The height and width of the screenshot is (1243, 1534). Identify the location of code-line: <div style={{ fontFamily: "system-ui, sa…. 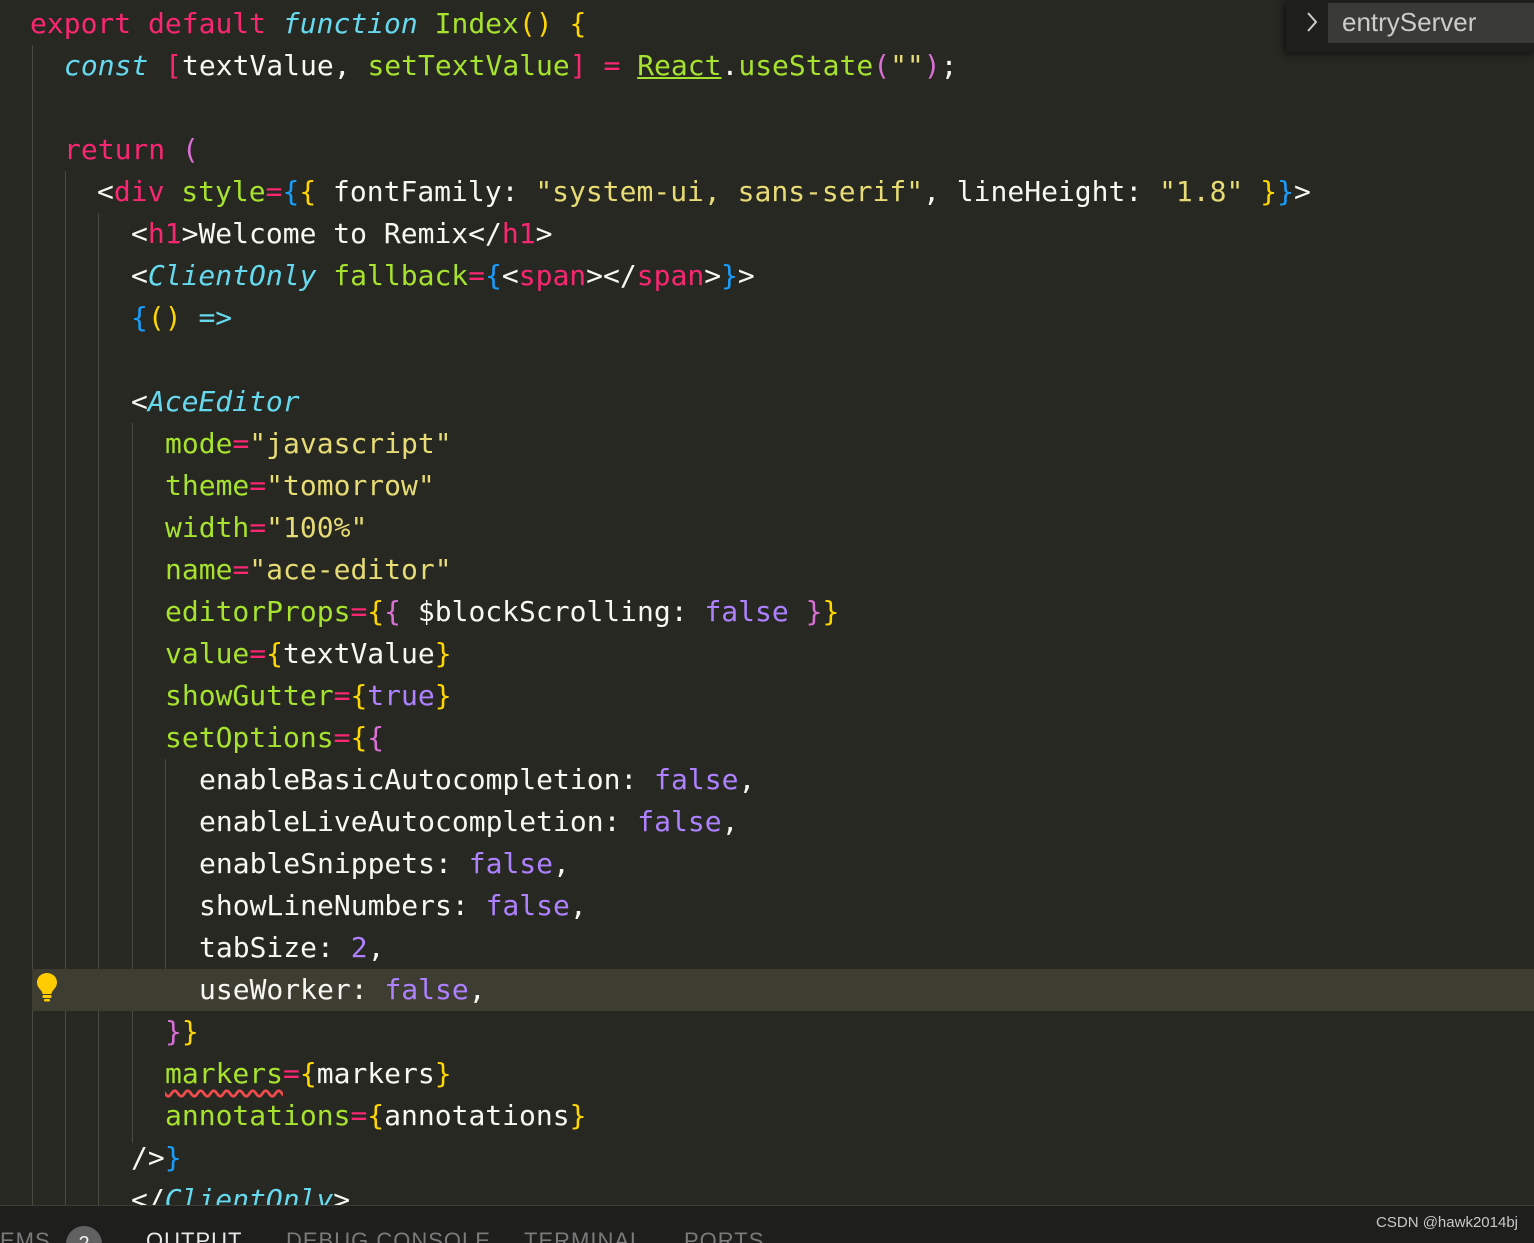
(767, 192).